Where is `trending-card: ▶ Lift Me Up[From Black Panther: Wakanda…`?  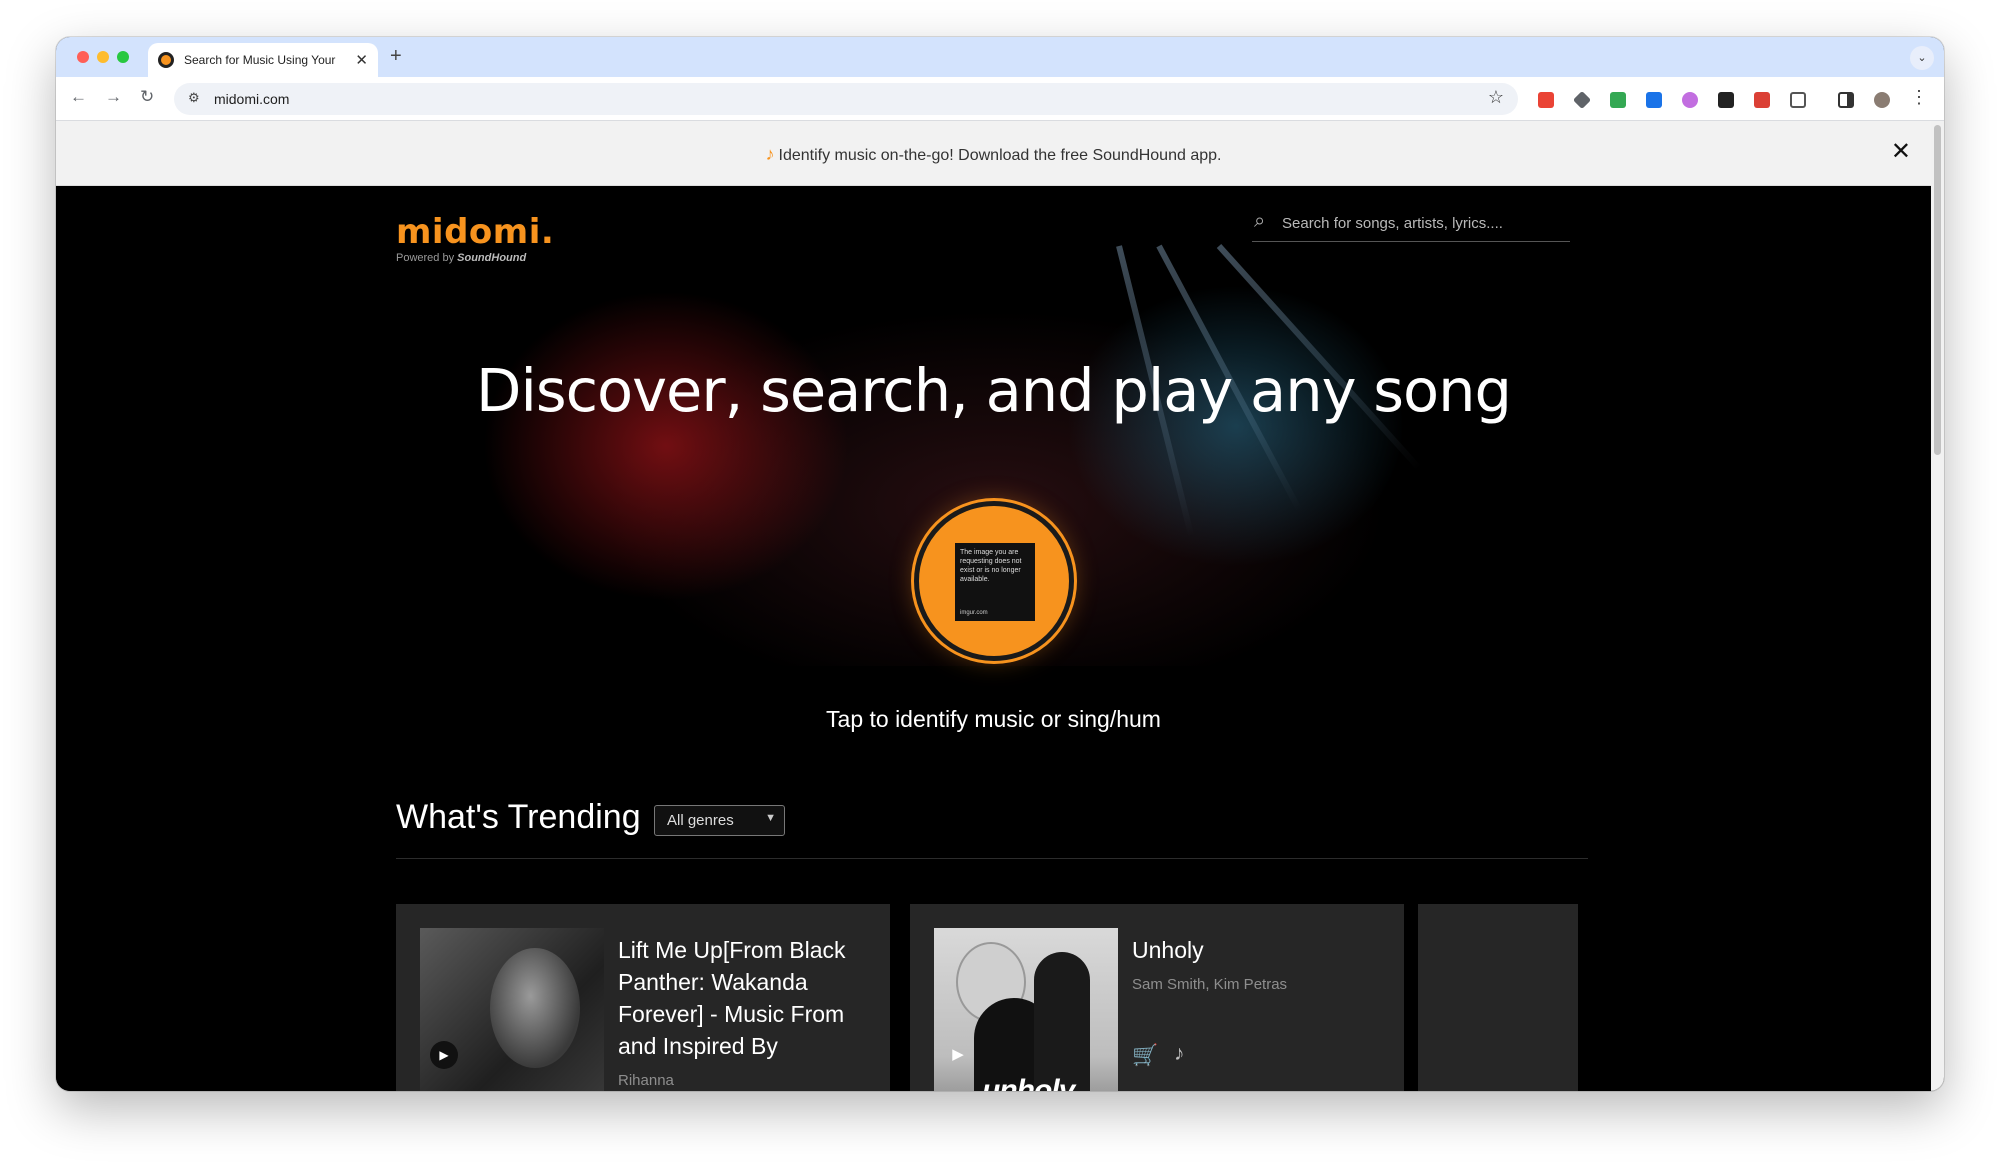 trending-card: ▶ Lift Me Up[From Black Panther: Wakanda… is located at coordinates (643, 997).